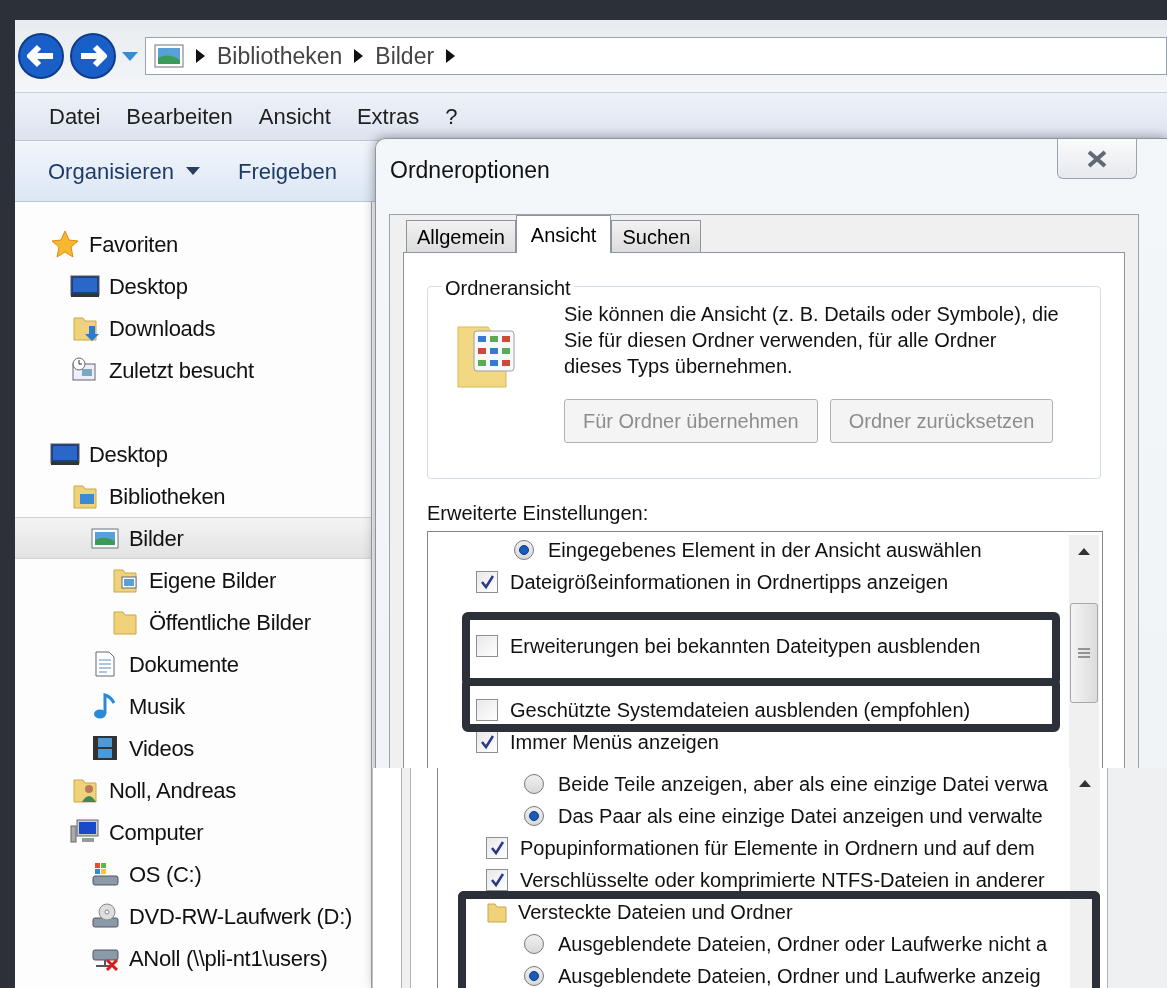 This screenshot has height=988, width=1167. What do you see at coordinates (193, 832) in the screenshot?
I see `nav-item: Computer` at bounding box center [193, 832].